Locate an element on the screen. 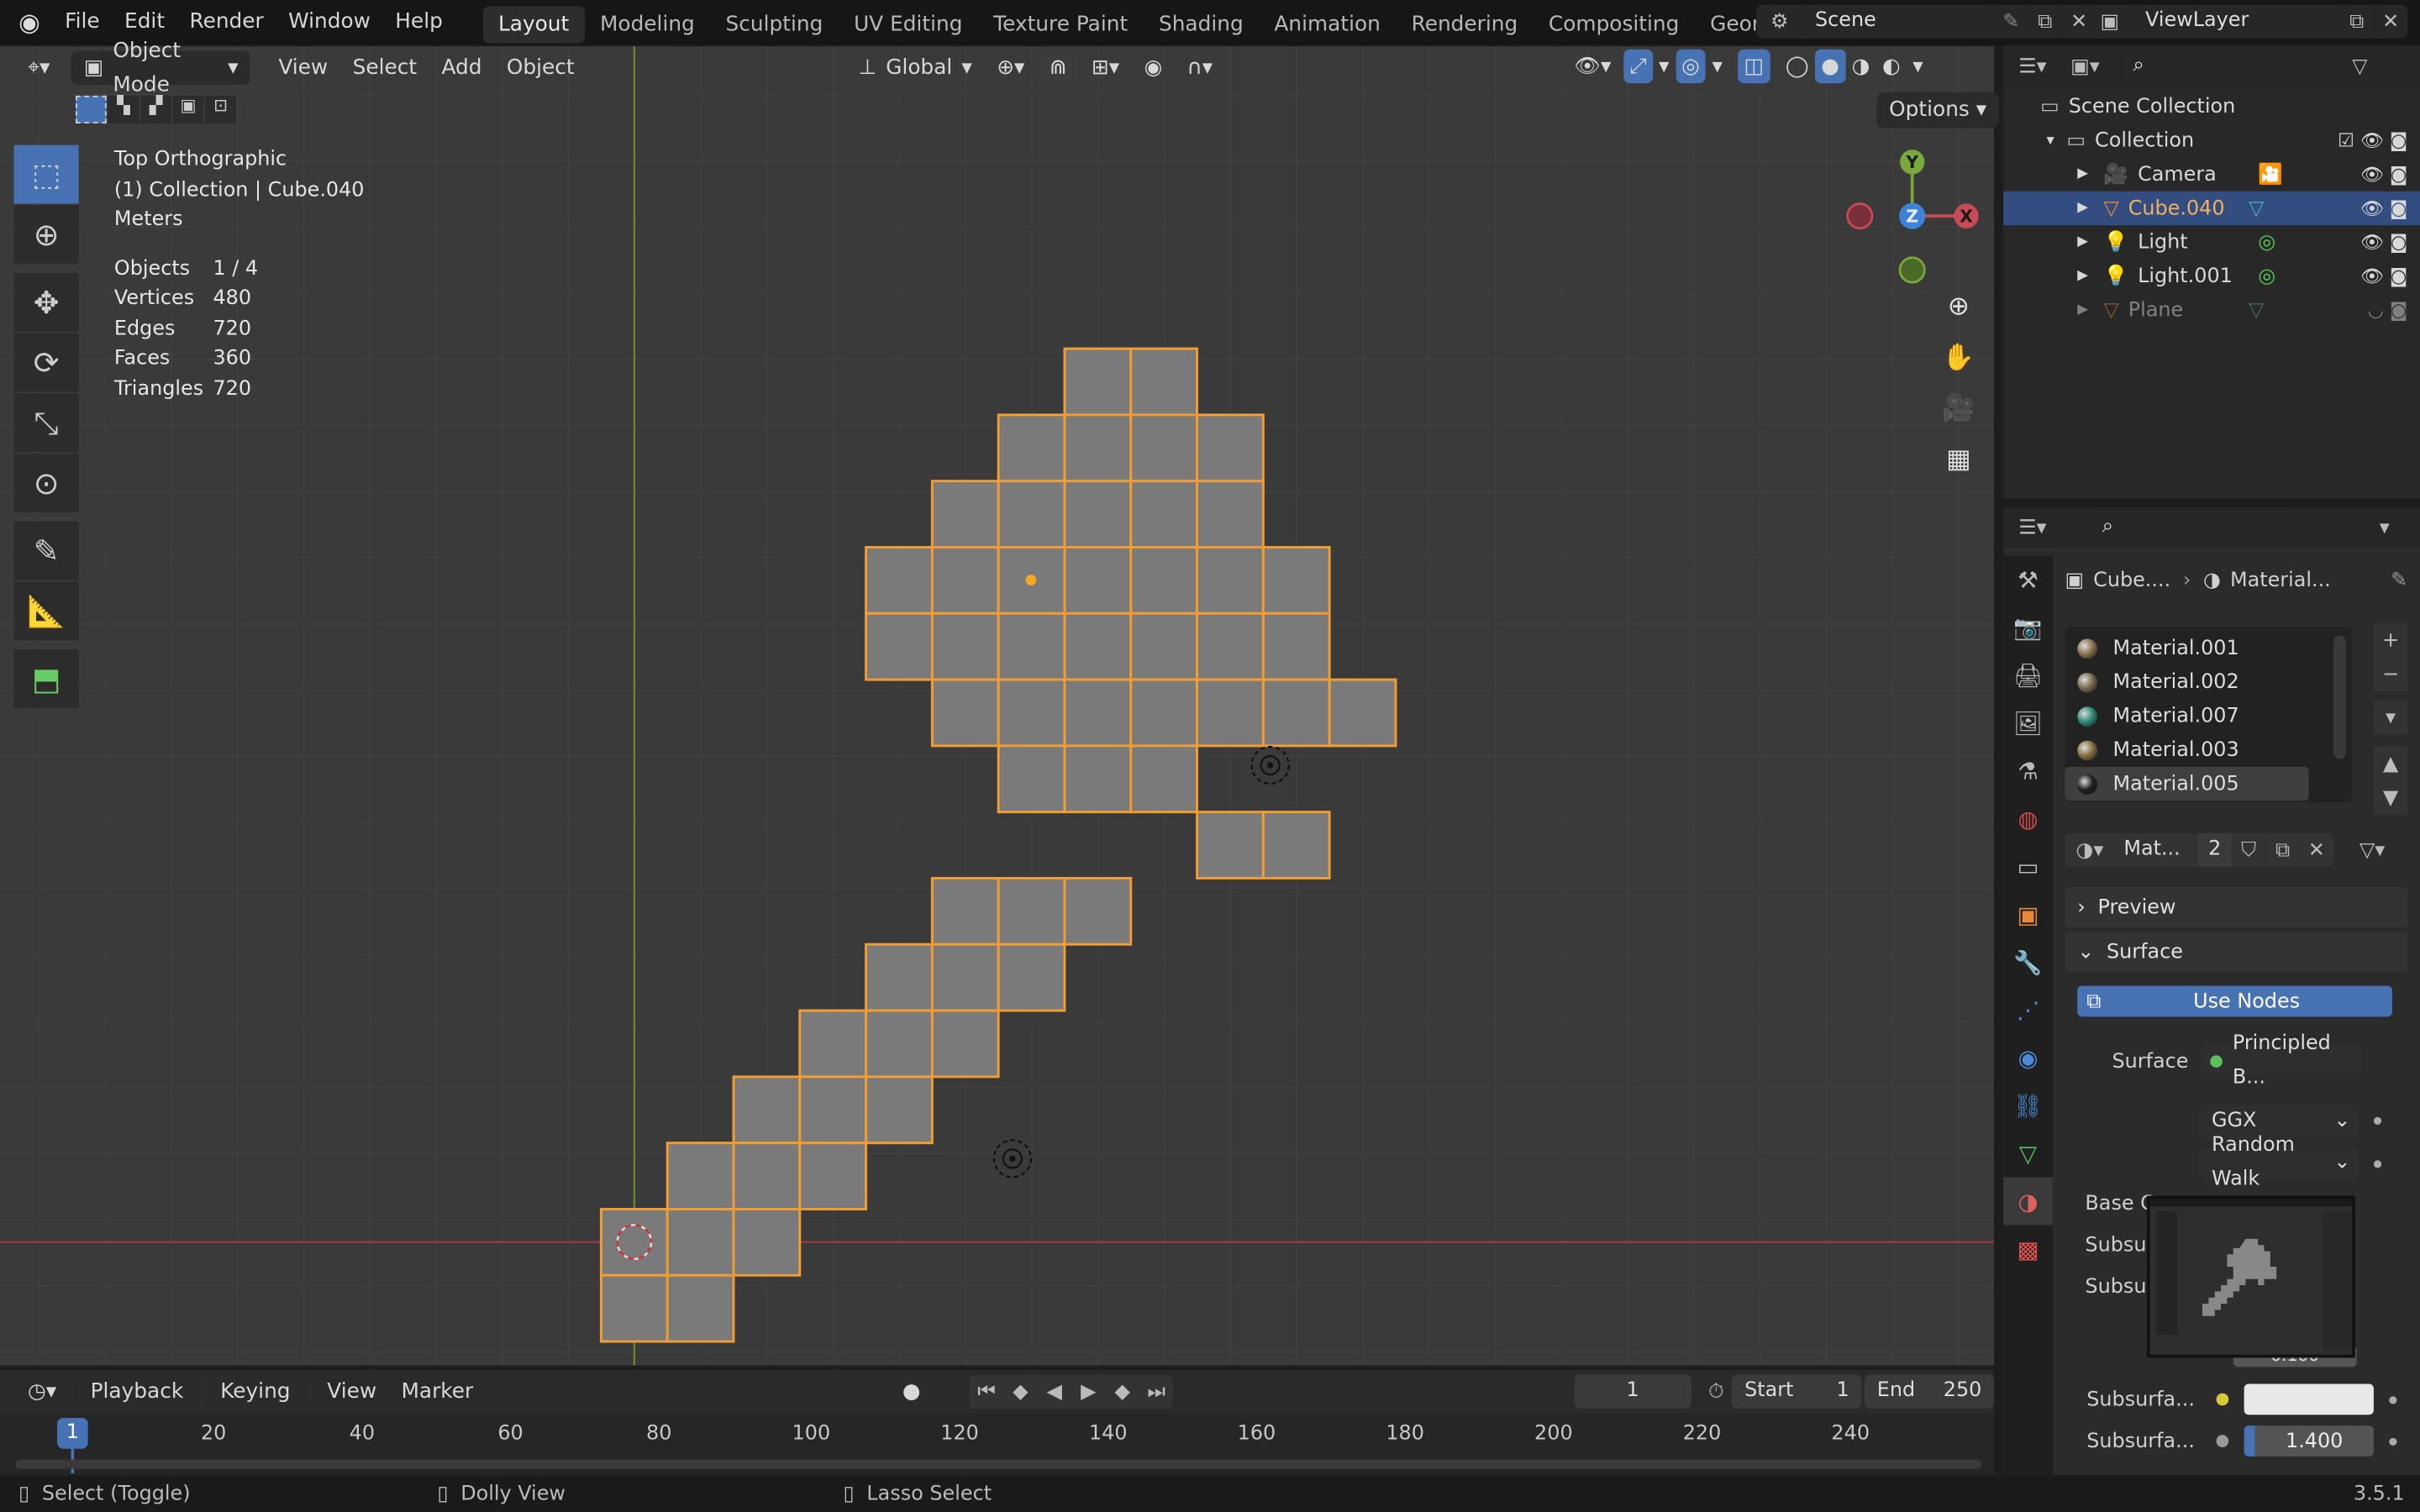 The height and width of the screenshot is (1512, 2420). properties-editor-icon: ☰▾ is located at coordinates (2033, 527).